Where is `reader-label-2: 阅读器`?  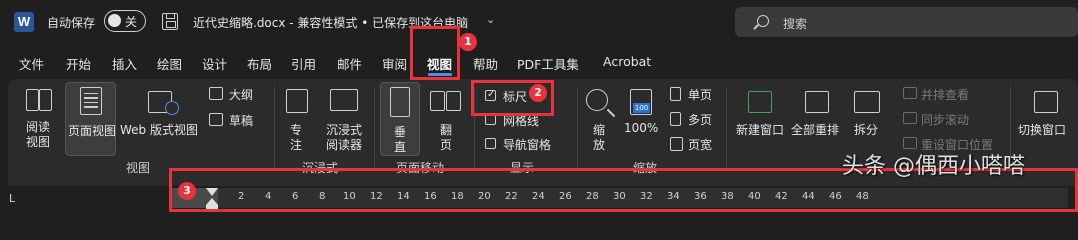 reader-label-2: 阅读器 is located at coordinates (344, 145).